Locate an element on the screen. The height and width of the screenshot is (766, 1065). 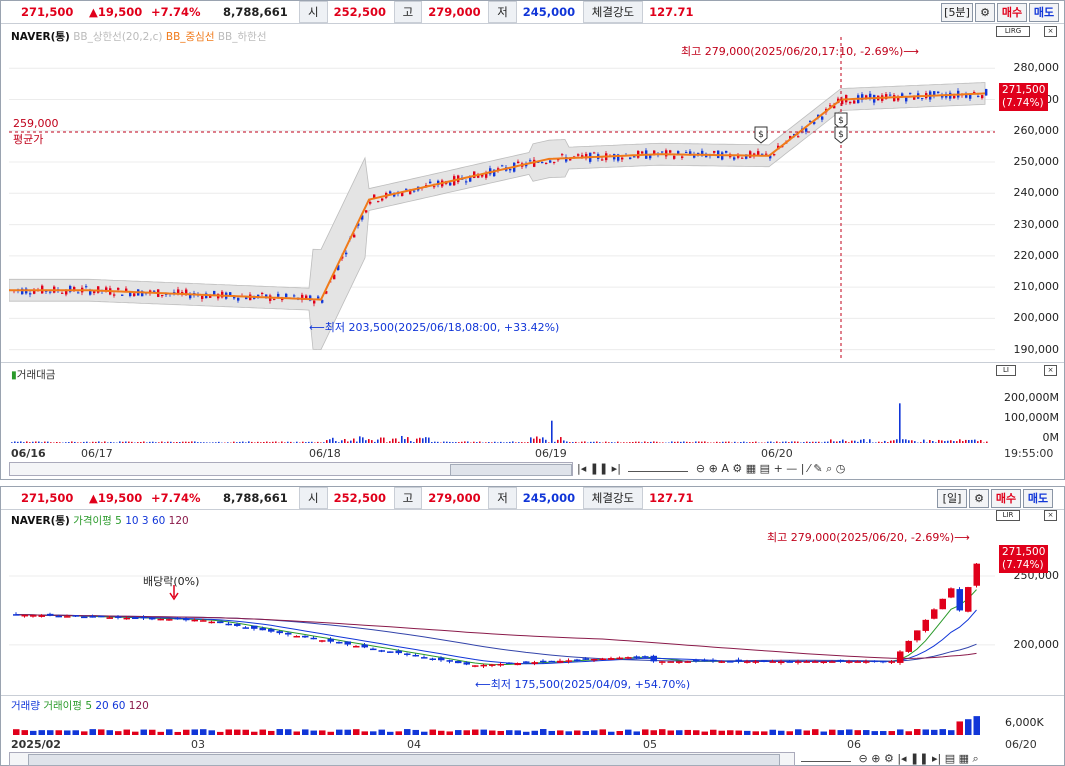
chart-toolbar: |◂ ❚❚ ▸| ⊖ ⊕ A ⚙ ▦ ▤ + — | ⁄ ✎ ⌕ ◷ is located at coordinates (711, 469).